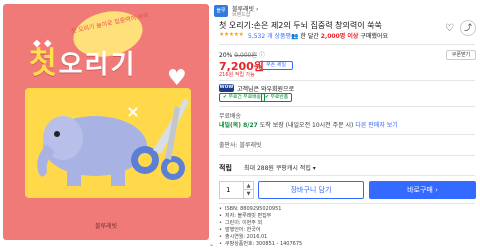  What do you see at coordinates (230, 116) in the screenshot?
I see `shipping-label: 무료배송` at bounding box center [230, 116].